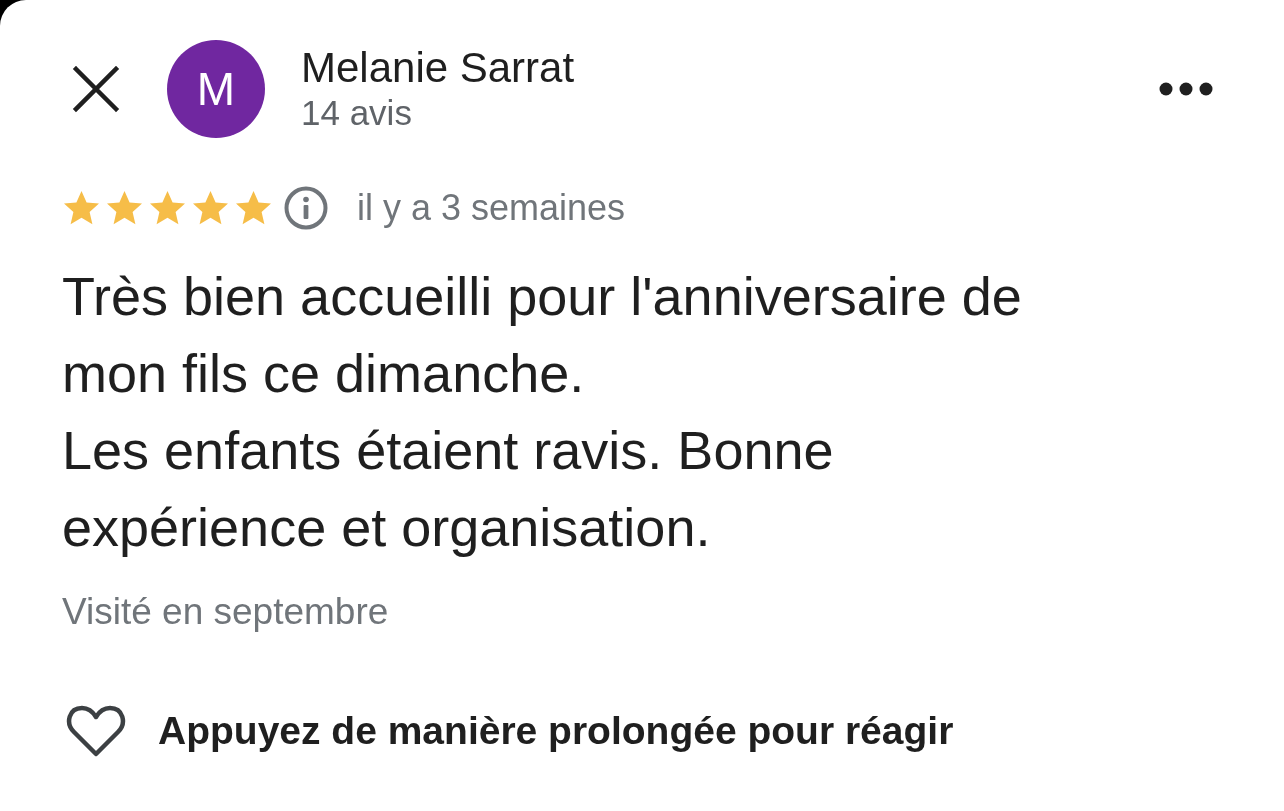 This screenshot has height=811, width=1284. What do you see at coordinates (491, 208) in the screenshot?
I see `review-time: il y a 3 semaines` at bounding box center [491, 208].